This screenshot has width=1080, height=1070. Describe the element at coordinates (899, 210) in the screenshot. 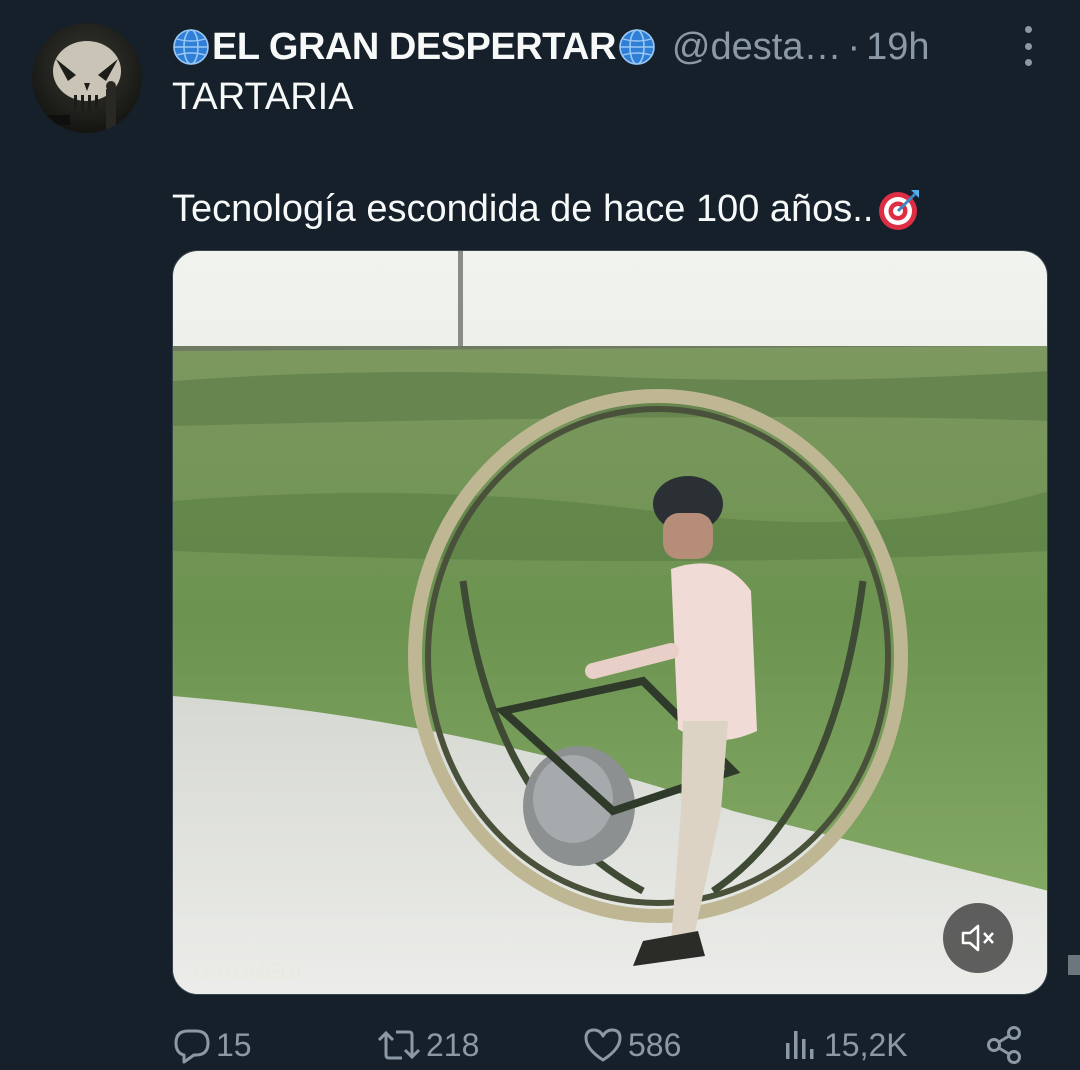

I see `direct-hit-target-icon` at that location.